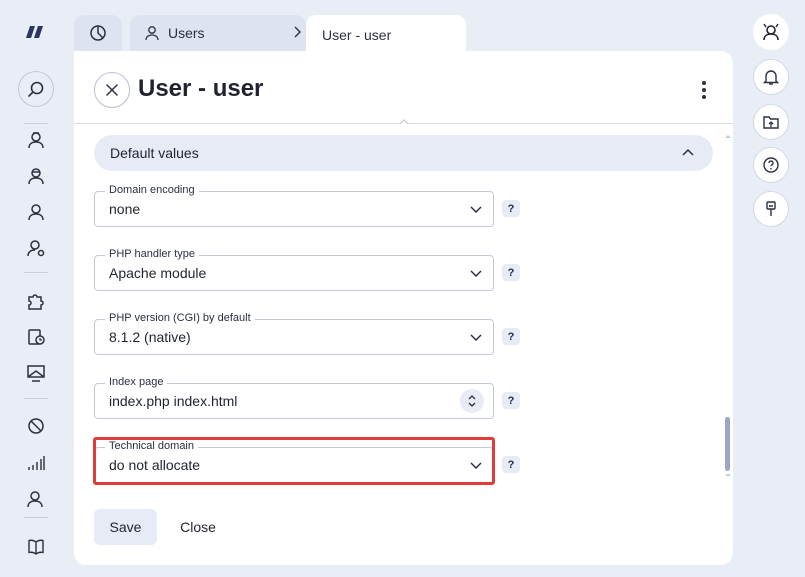 This screenshot has width=805, height=577. I want to click on logo-icon, so click(36, 32).